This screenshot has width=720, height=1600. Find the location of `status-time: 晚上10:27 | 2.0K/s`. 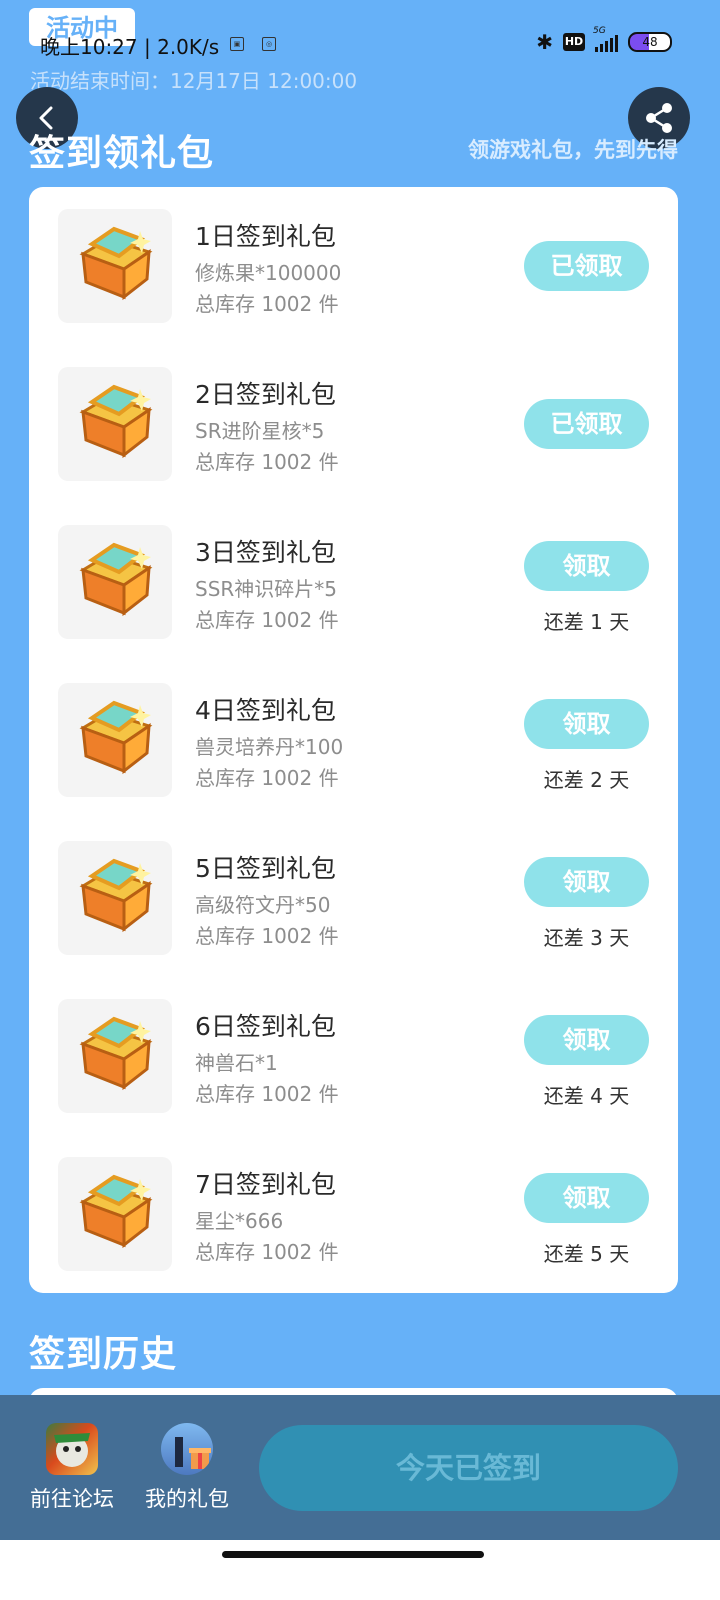

status-time: 晚上10:27 | 2.0K/s is located at coordinates (130, 47).